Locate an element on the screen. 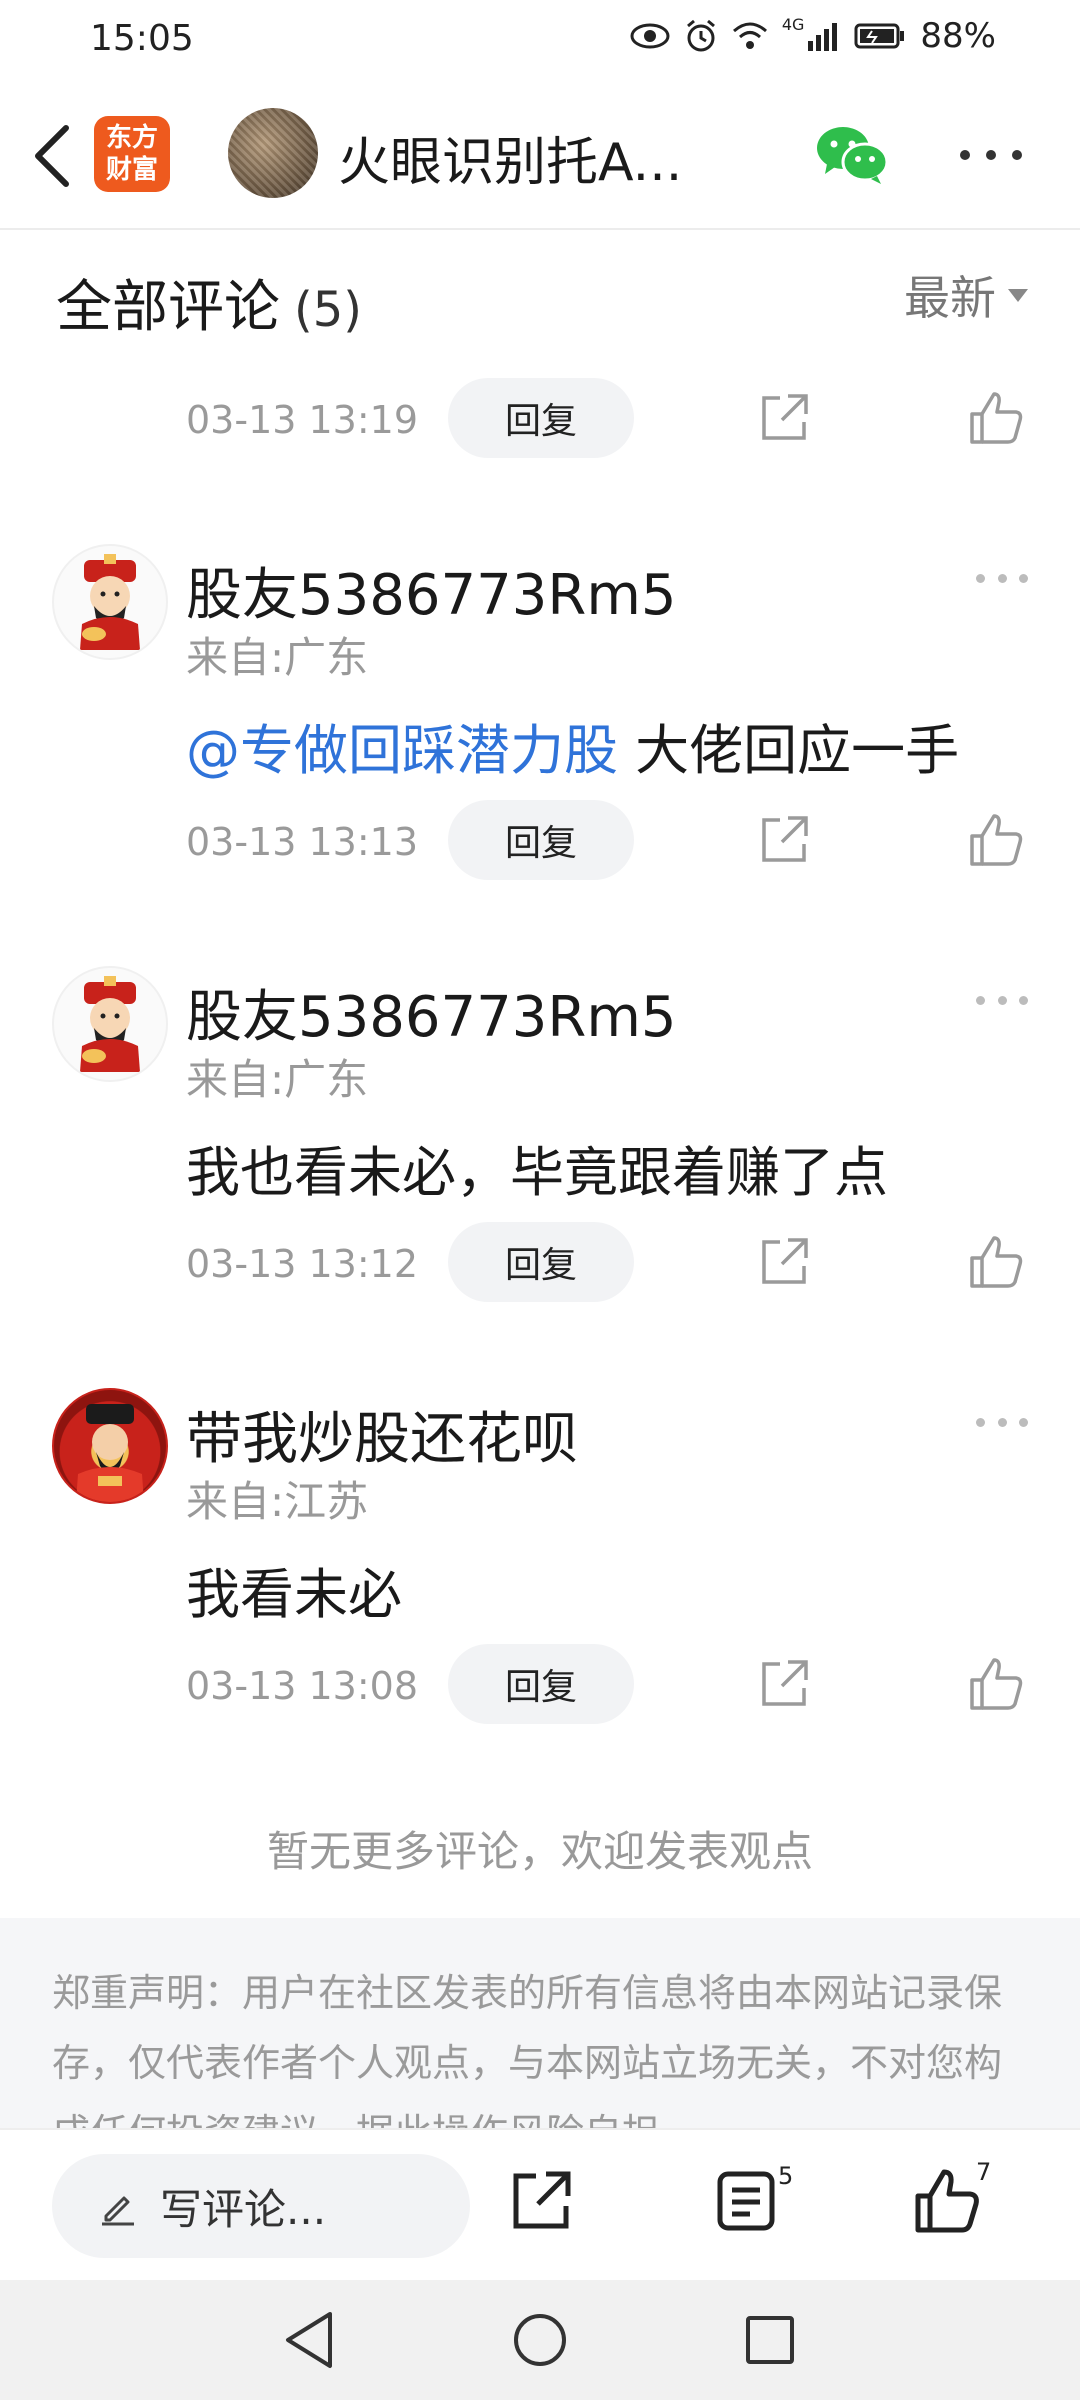 The height and width of the screenshot is (2400, 1080). sort-dropdown: 最新 is located at coordinates (966, 295).